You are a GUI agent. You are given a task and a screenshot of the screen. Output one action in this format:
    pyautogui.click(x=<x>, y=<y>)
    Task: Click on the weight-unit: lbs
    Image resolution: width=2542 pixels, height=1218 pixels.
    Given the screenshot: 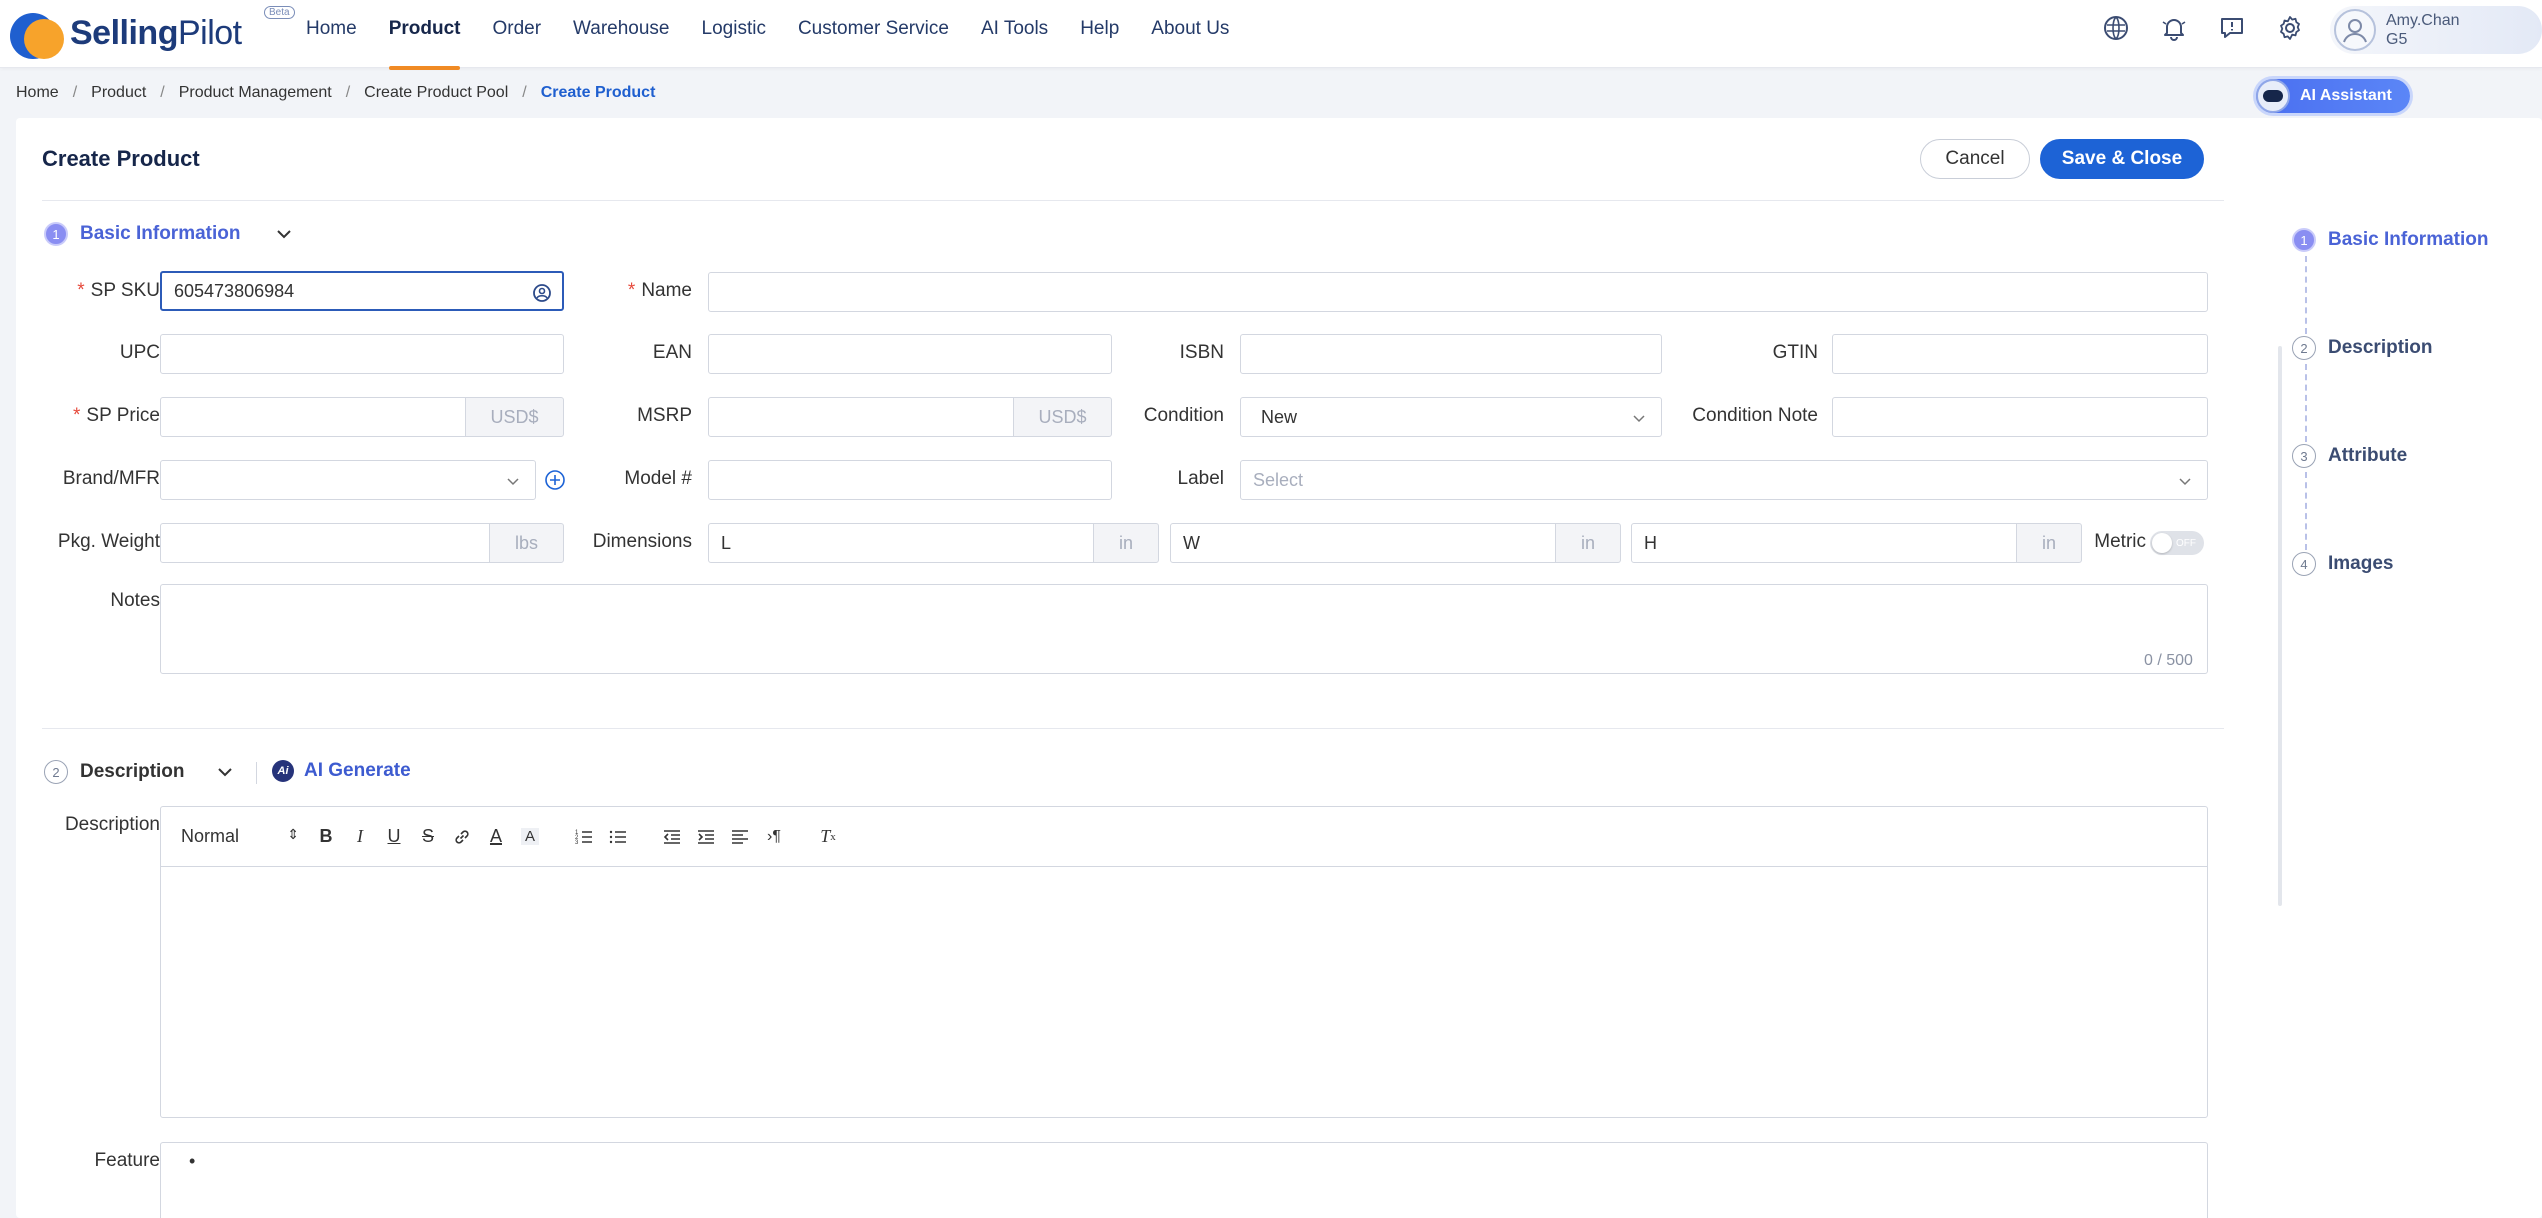 What is the action you would take?
    pyautogui.click(x=526, y=543)
    